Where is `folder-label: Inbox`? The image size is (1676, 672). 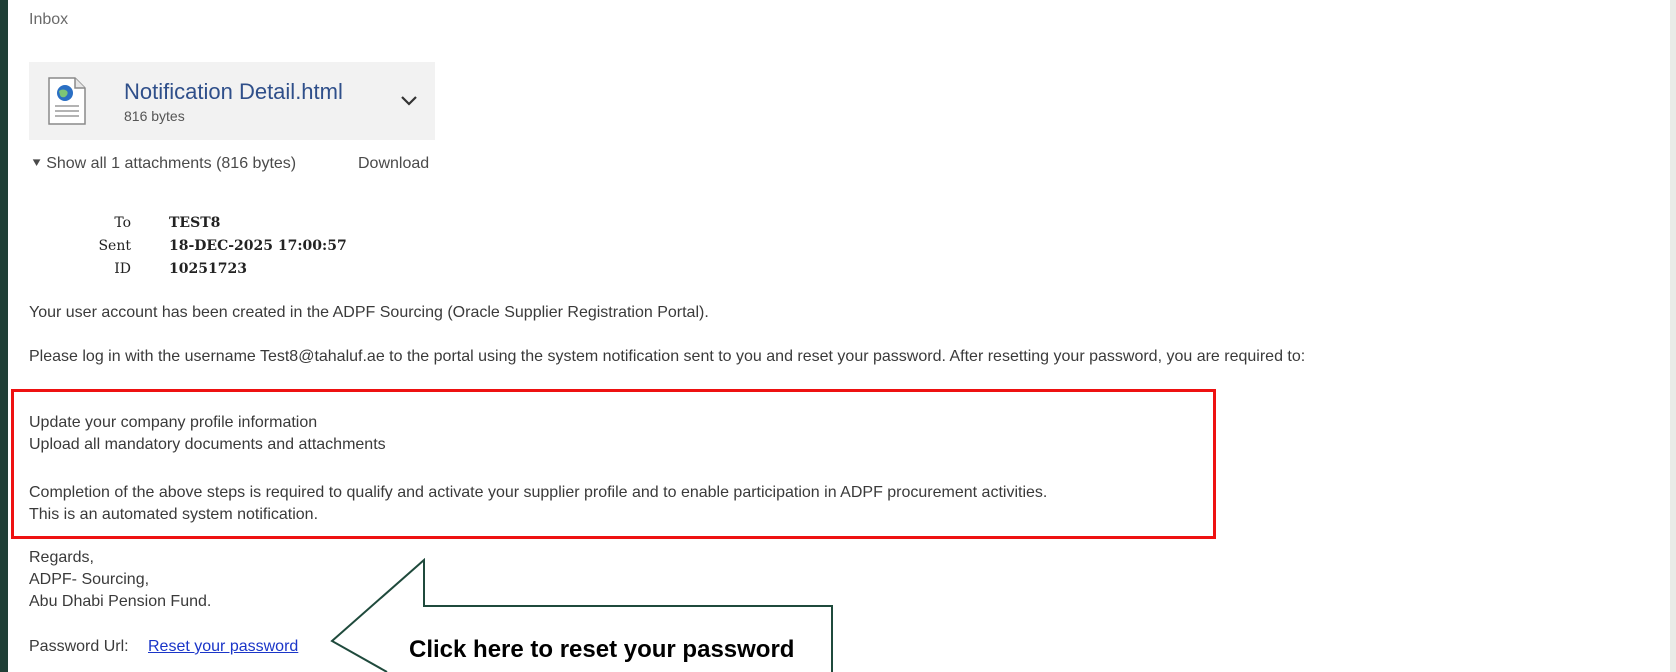
folder-label: Inbox is located at coordinates (48, 20).